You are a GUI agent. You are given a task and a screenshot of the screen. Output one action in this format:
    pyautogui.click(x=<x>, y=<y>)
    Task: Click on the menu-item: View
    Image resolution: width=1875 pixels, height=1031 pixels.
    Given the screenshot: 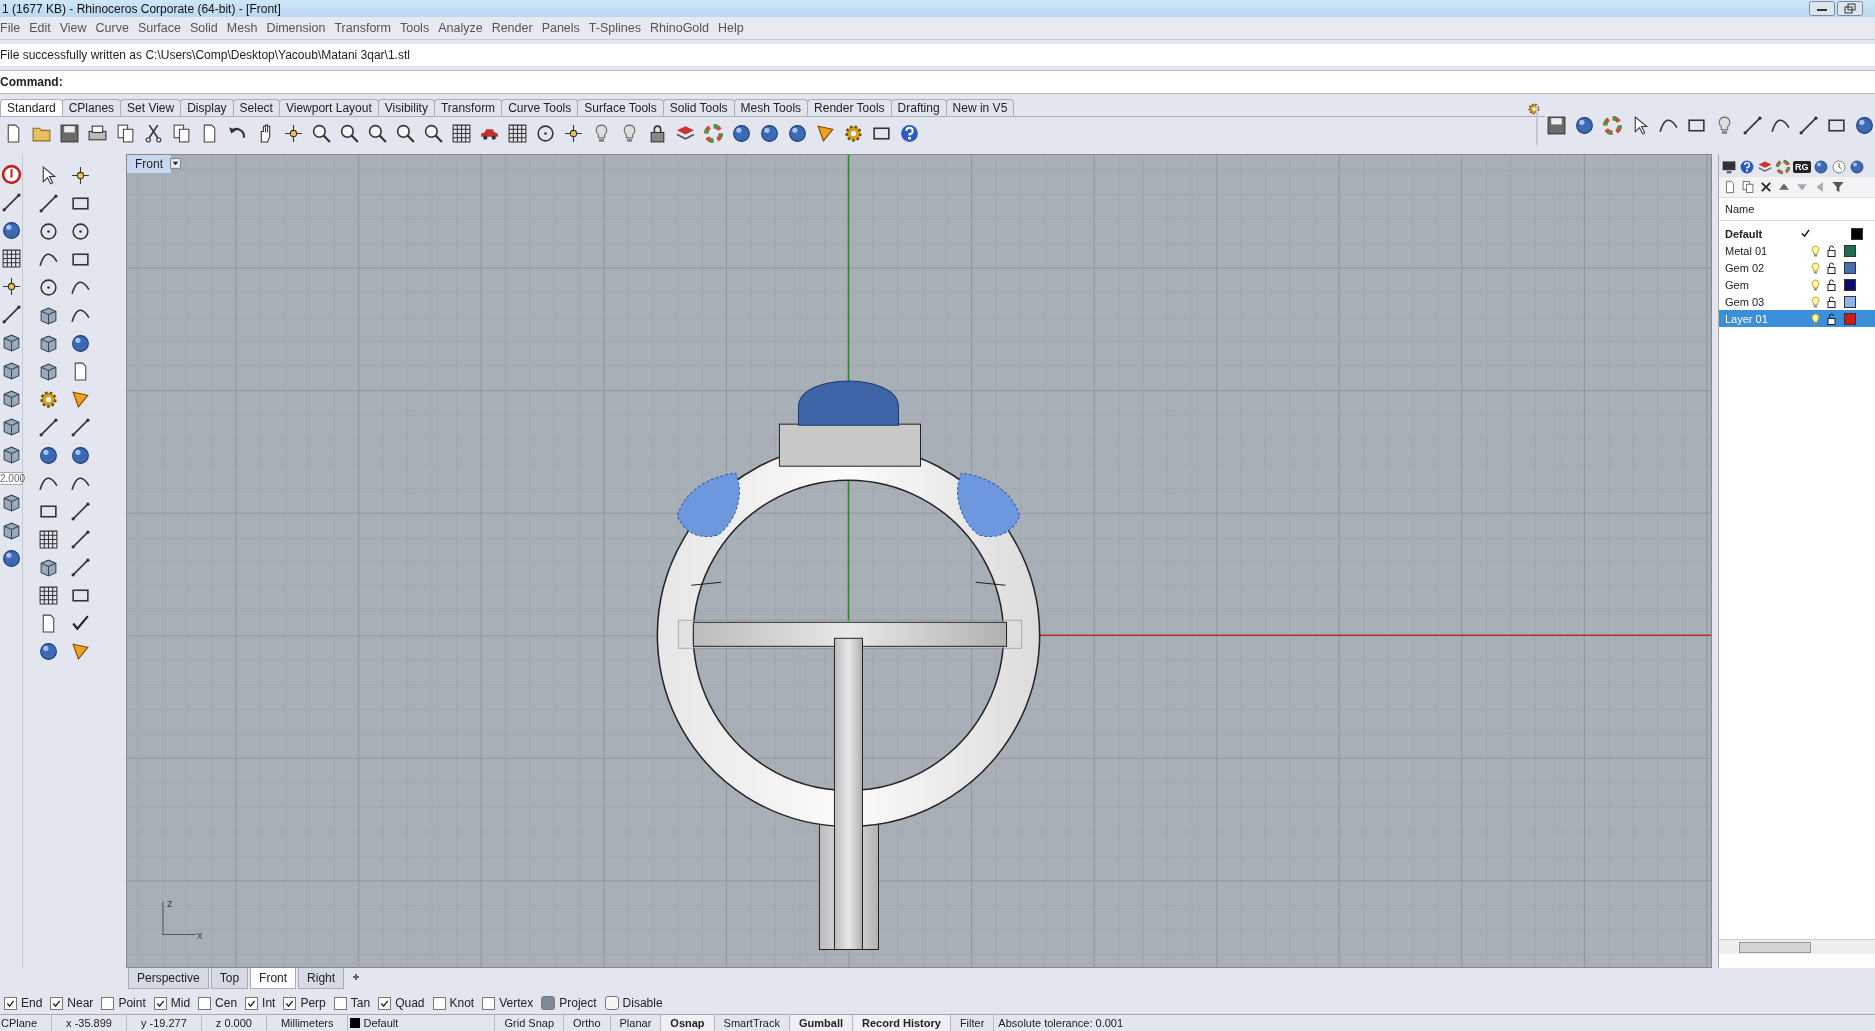 What is the action you would take?
    pyautogui.click(x=77, y=28)
    